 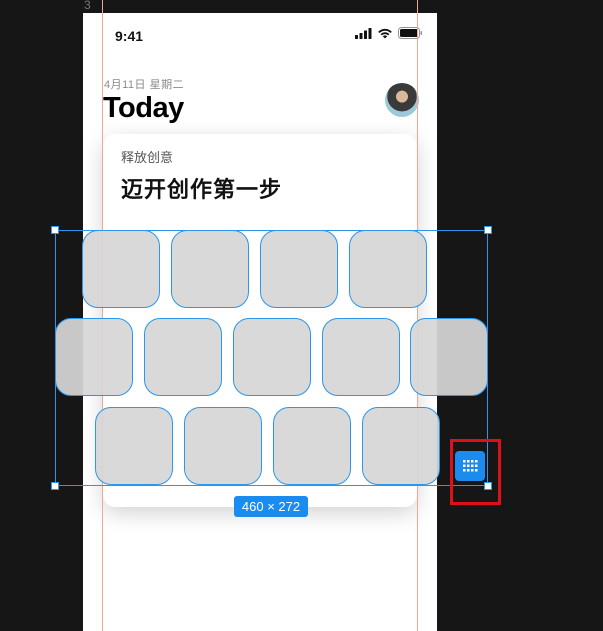 What do you see at coordinates (55, 486) in the screenshot?
I see `resize-handle-bottom-left` at bounding box center [55, 486].